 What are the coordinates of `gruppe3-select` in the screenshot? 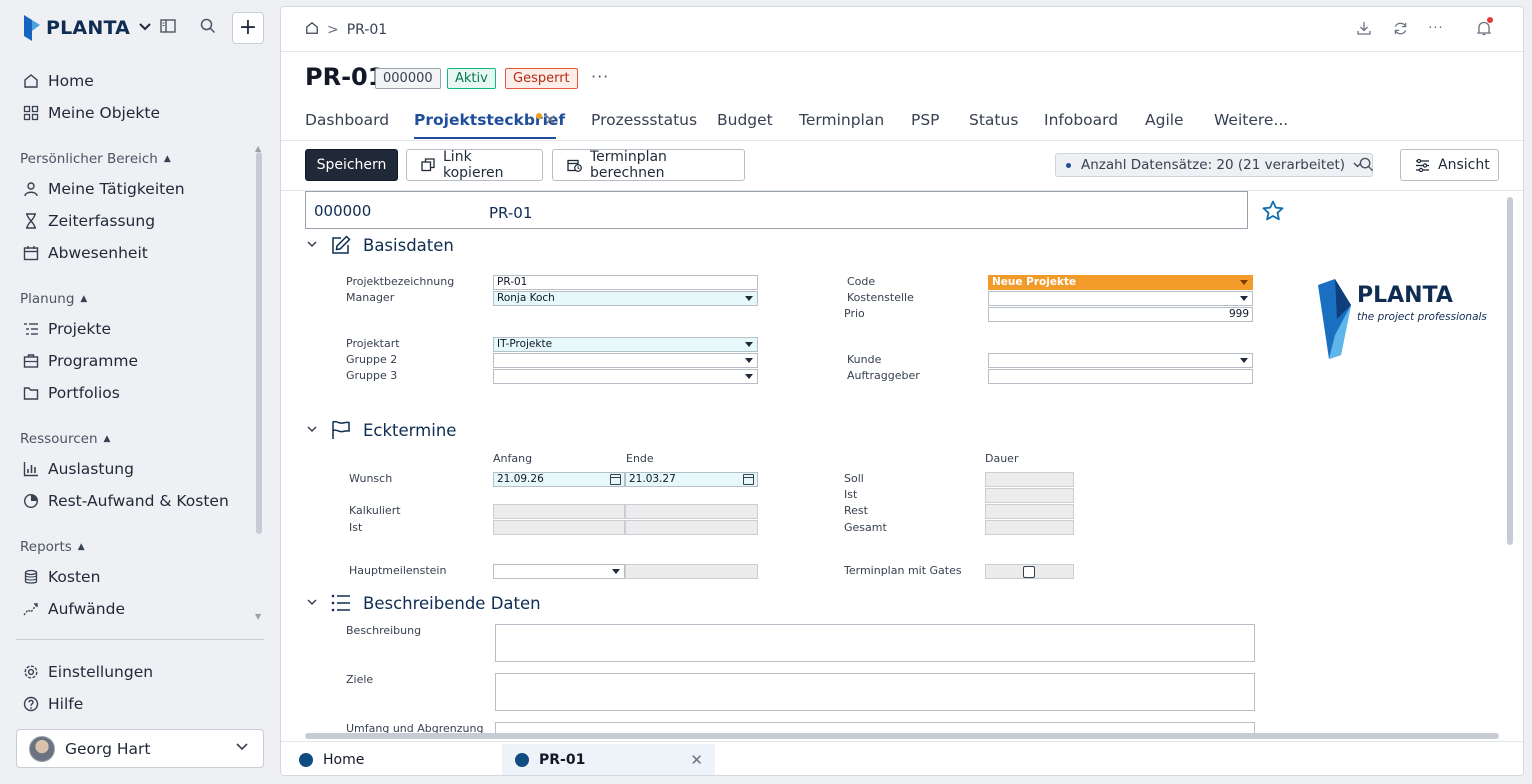 It's located at (625, 376).